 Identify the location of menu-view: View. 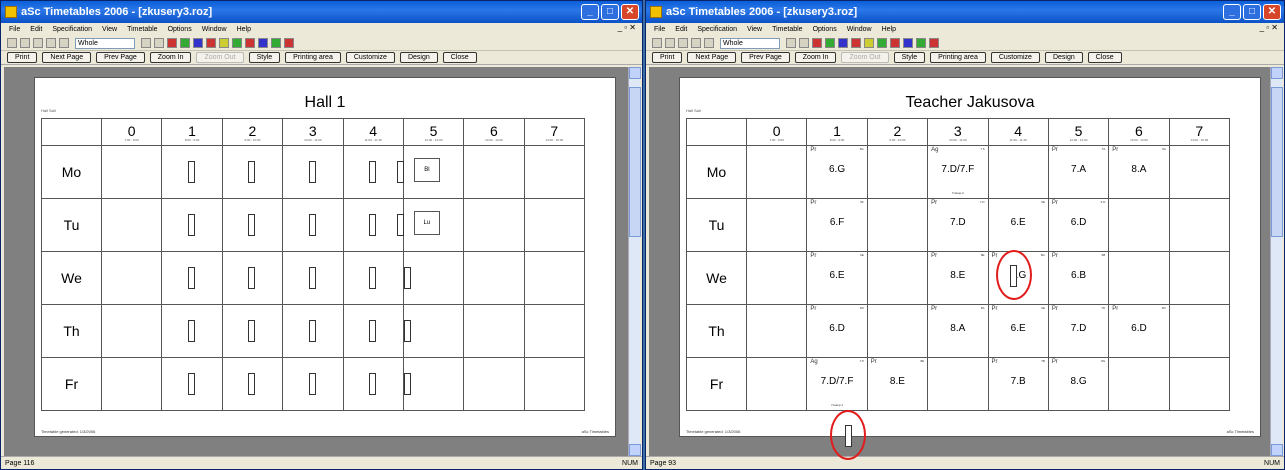
(754, 29).